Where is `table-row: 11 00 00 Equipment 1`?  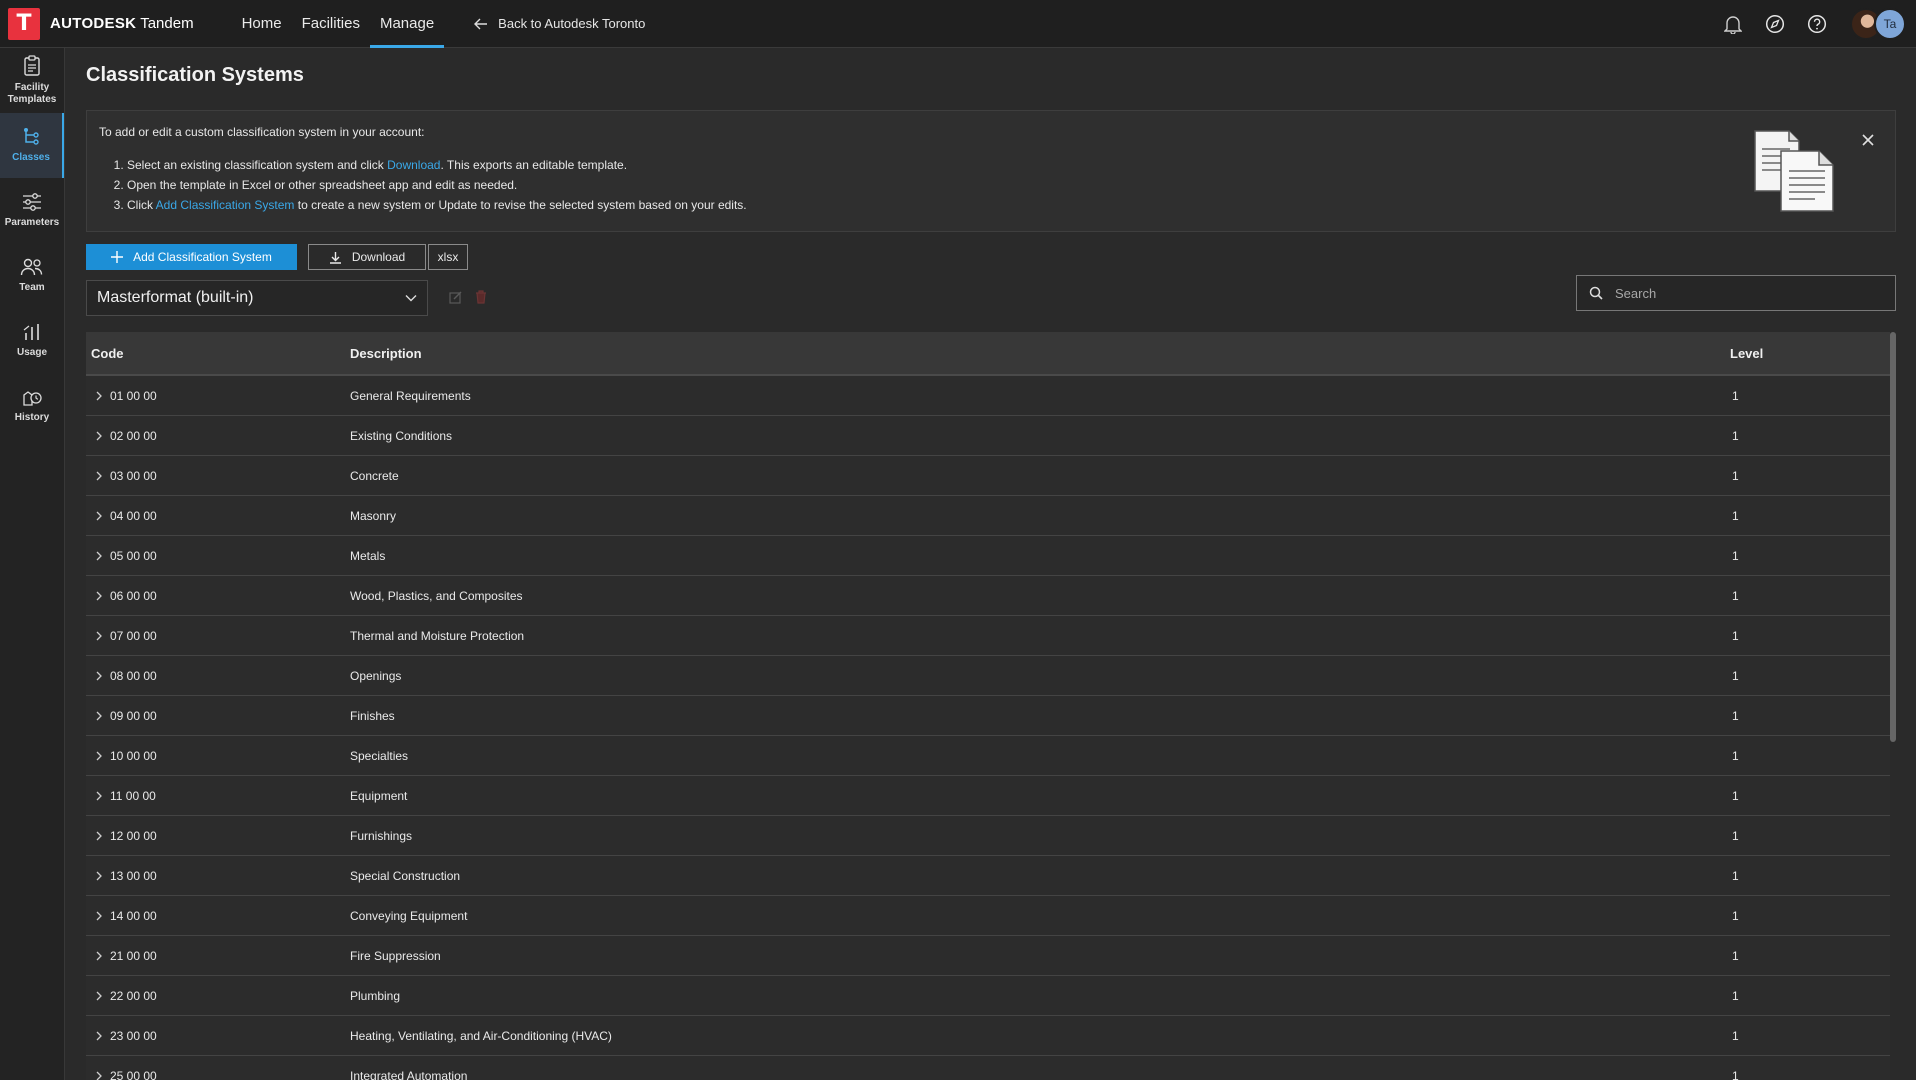
table-row: 11 00 00 Equipment 1 is located at coordinates (988, 796).